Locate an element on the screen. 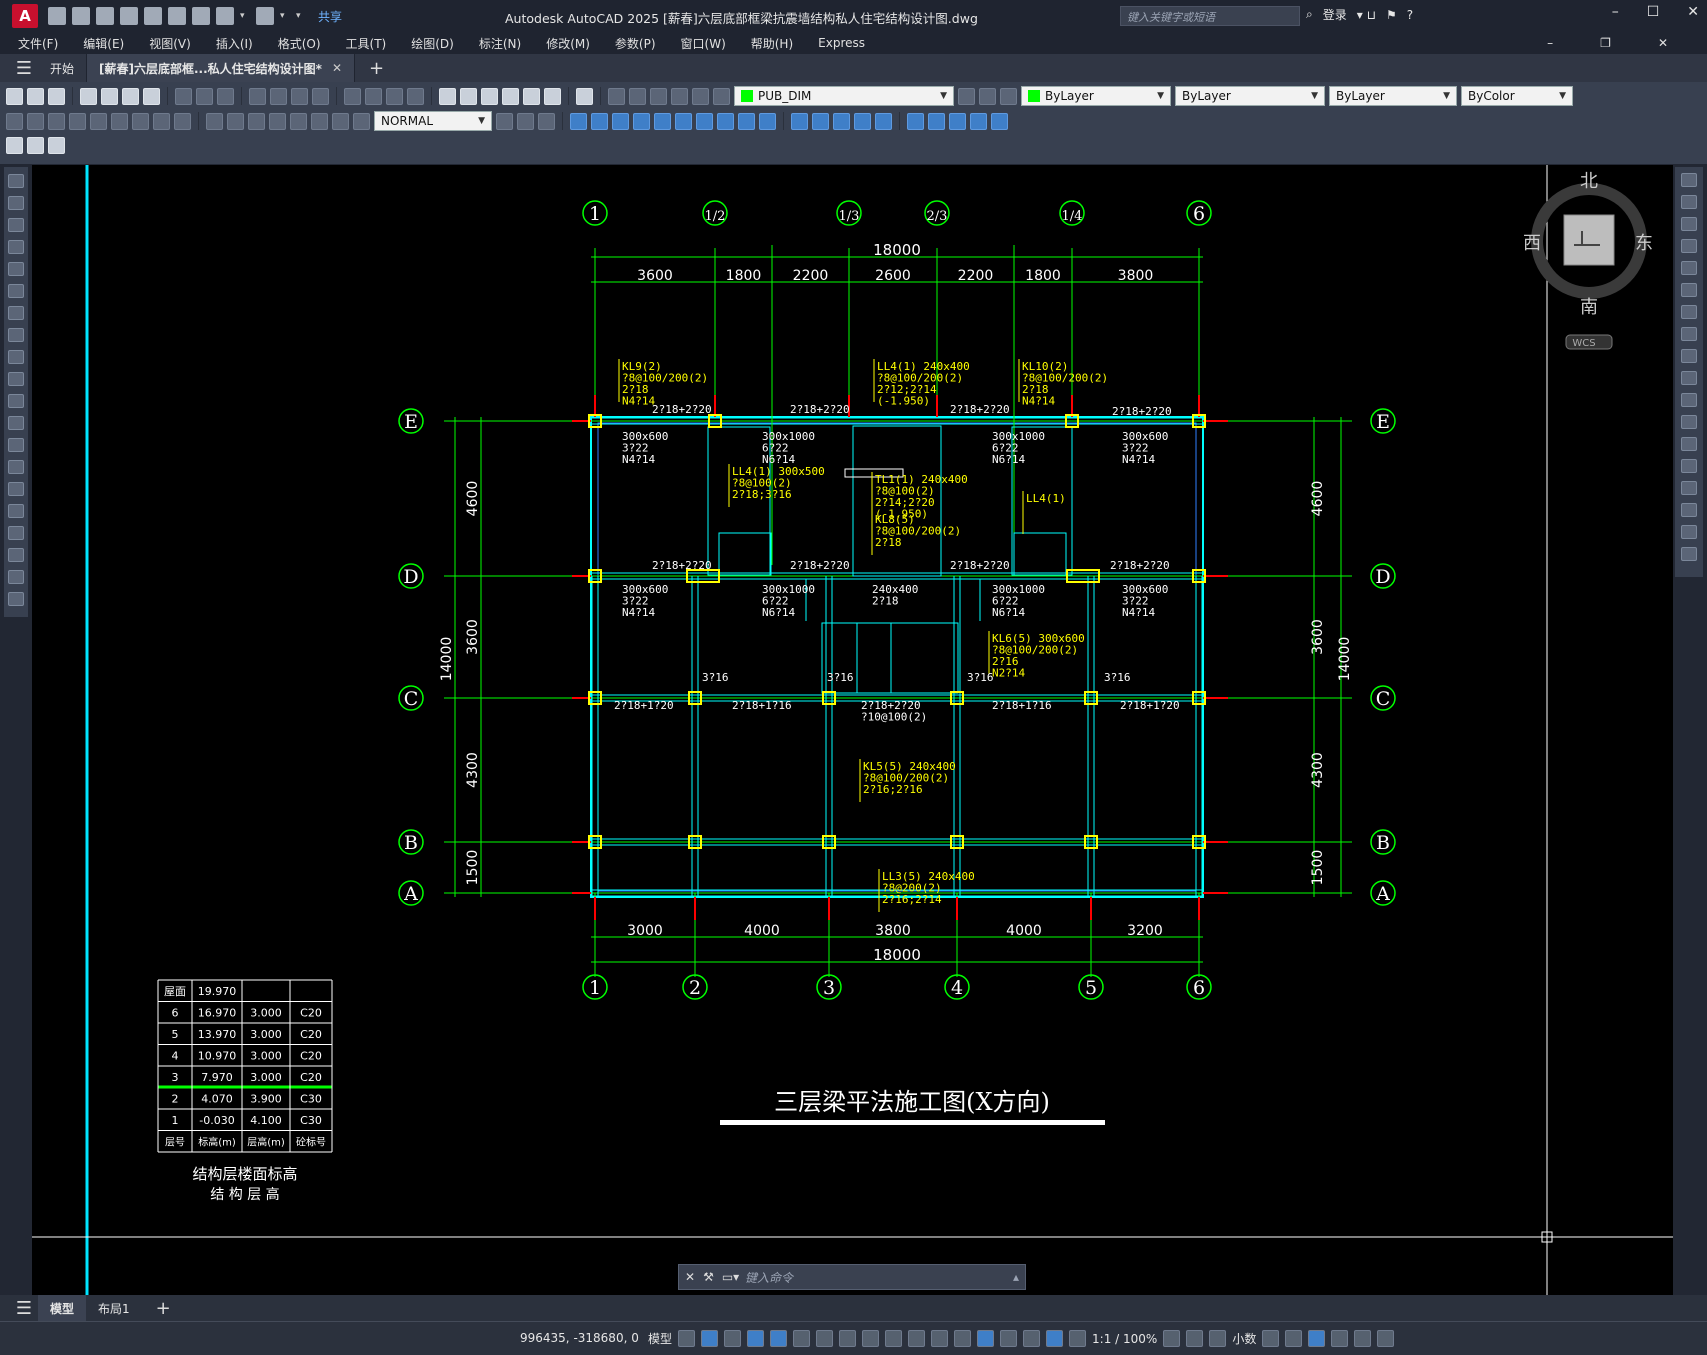 Image resolution: width=1707 pixels, height=1355 pixels. annotation-visibility-icon is located at coordinates (1055, 1338).